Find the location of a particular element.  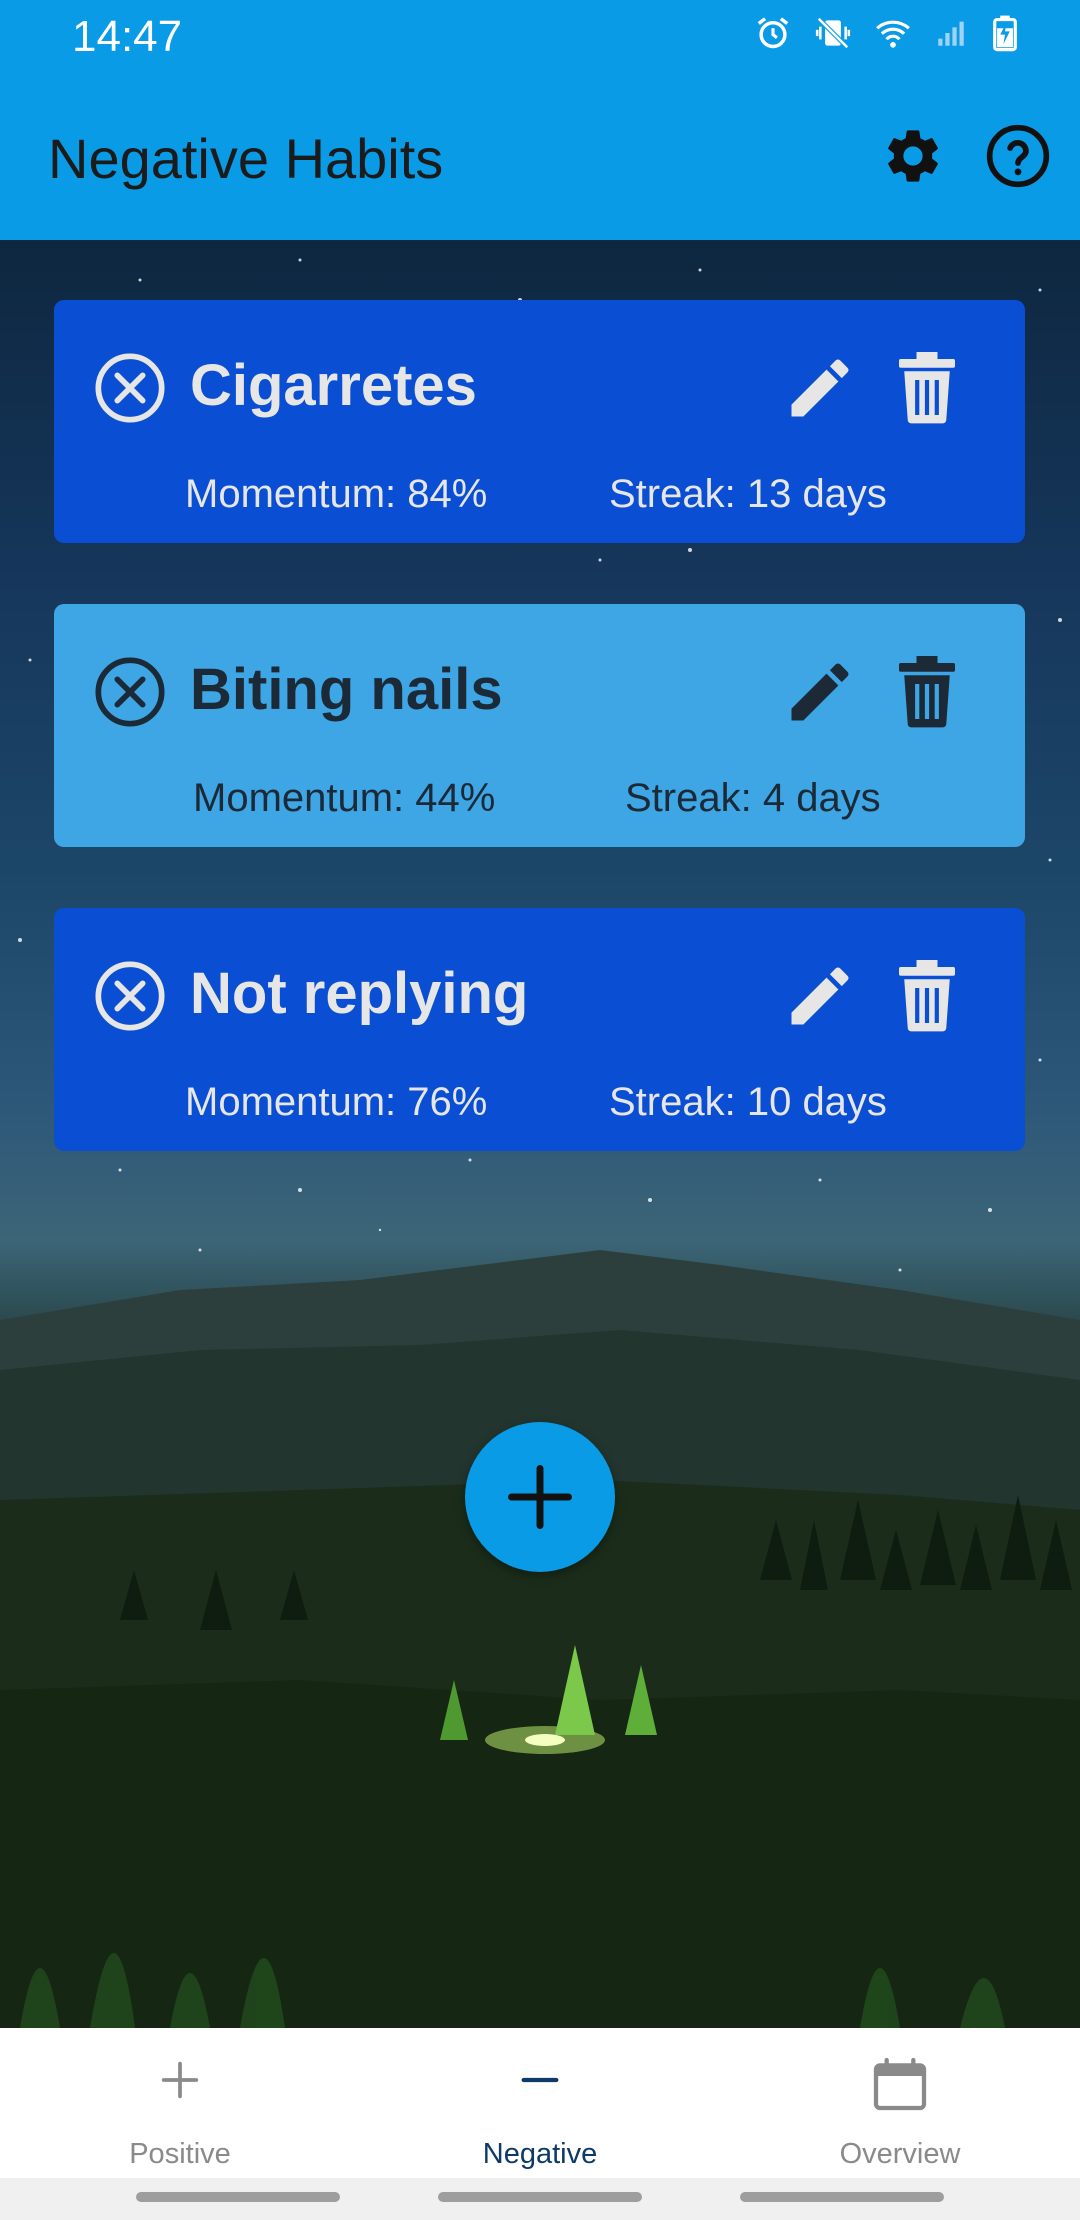

streak-text: Streak: 10 days is located at coordinates (748, 1102).